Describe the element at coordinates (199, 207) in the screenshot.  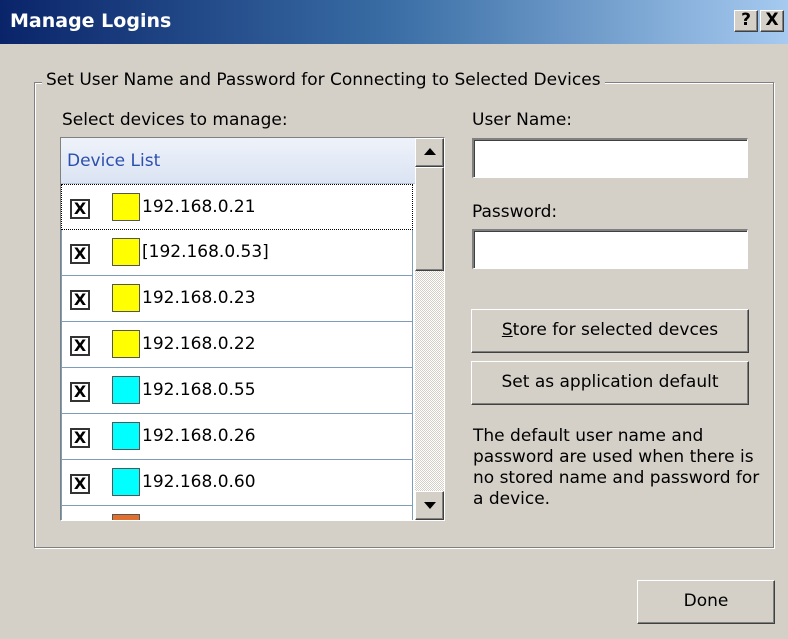
I see `device-address: 192.168.0.21` at that location.